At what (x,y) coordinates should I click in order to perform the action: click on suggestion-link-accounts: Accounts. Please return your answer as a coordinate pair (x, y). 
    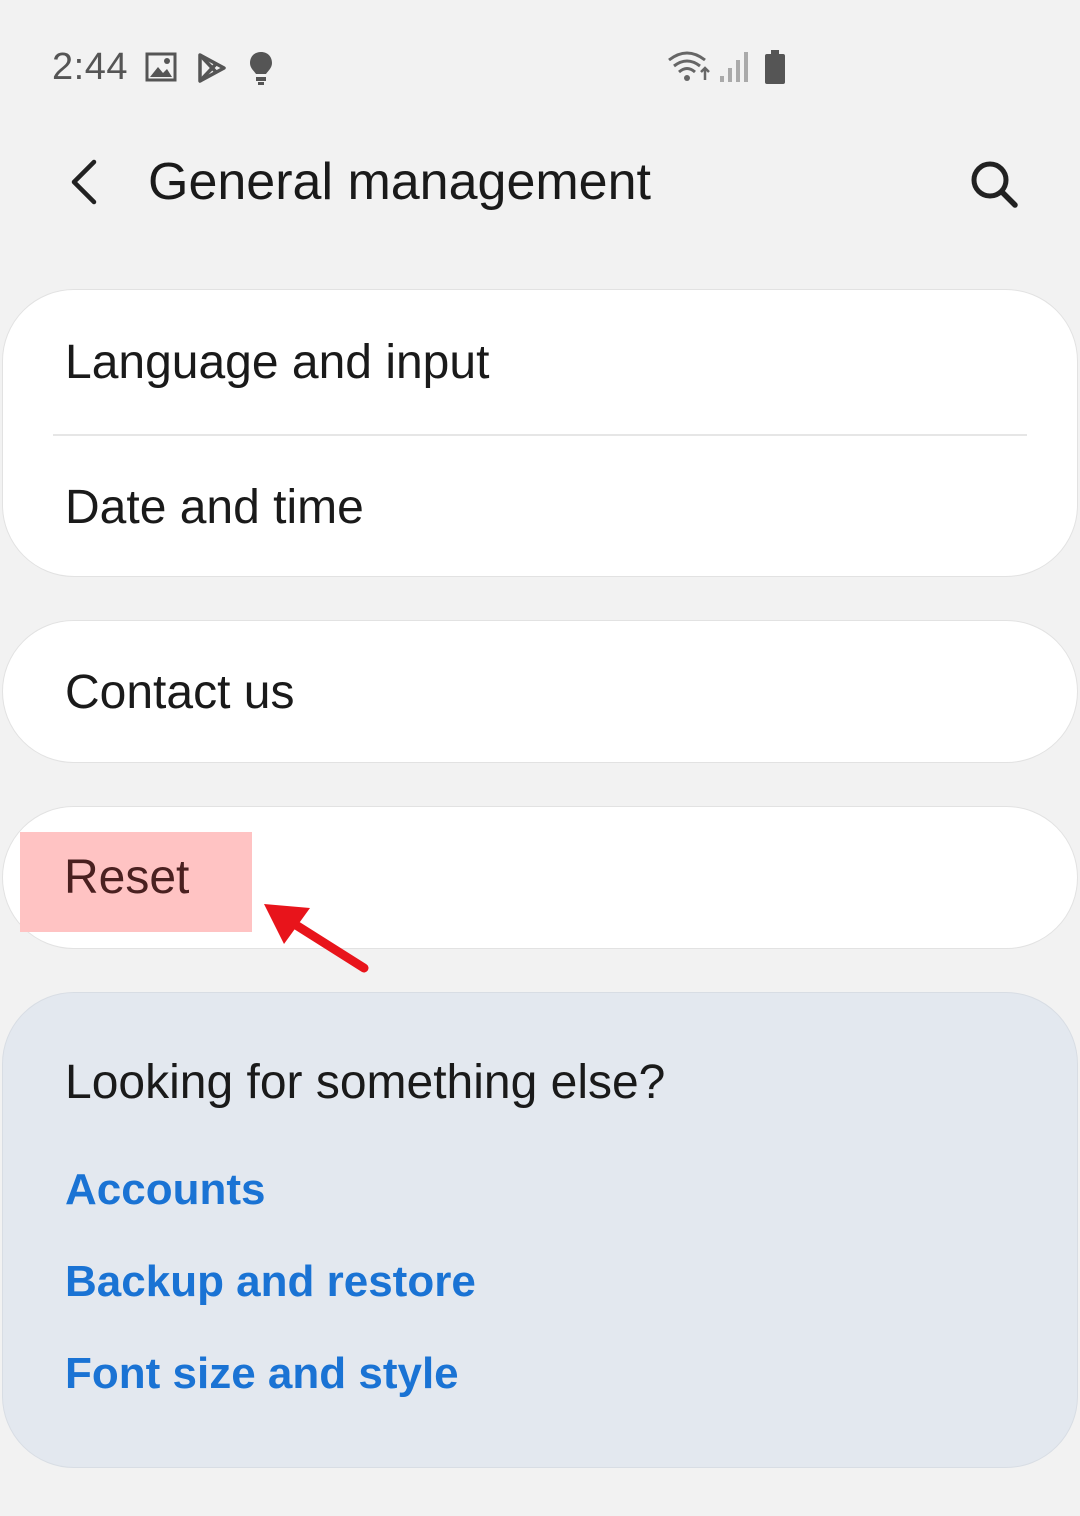
    Looking at the image, I should click on (165, 1190).